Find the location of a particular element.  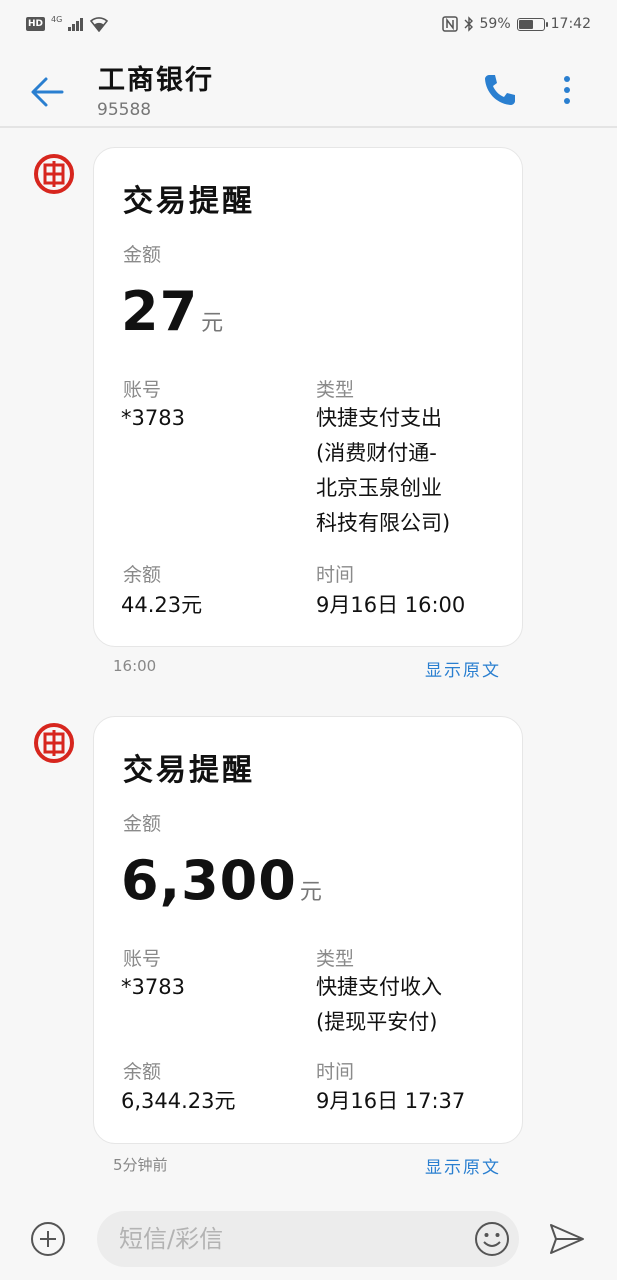

battery-icon is located at coordinates (532, 24).